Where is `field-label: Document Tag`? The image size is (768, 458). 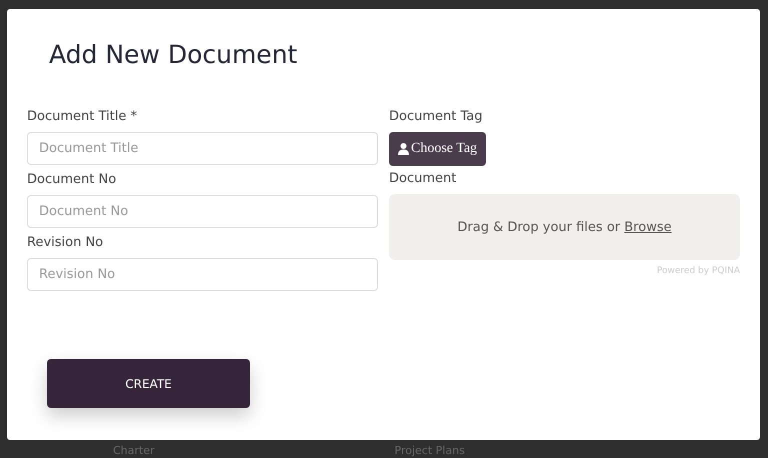 field-label: Document Tag is located at coordinates (435, 117).